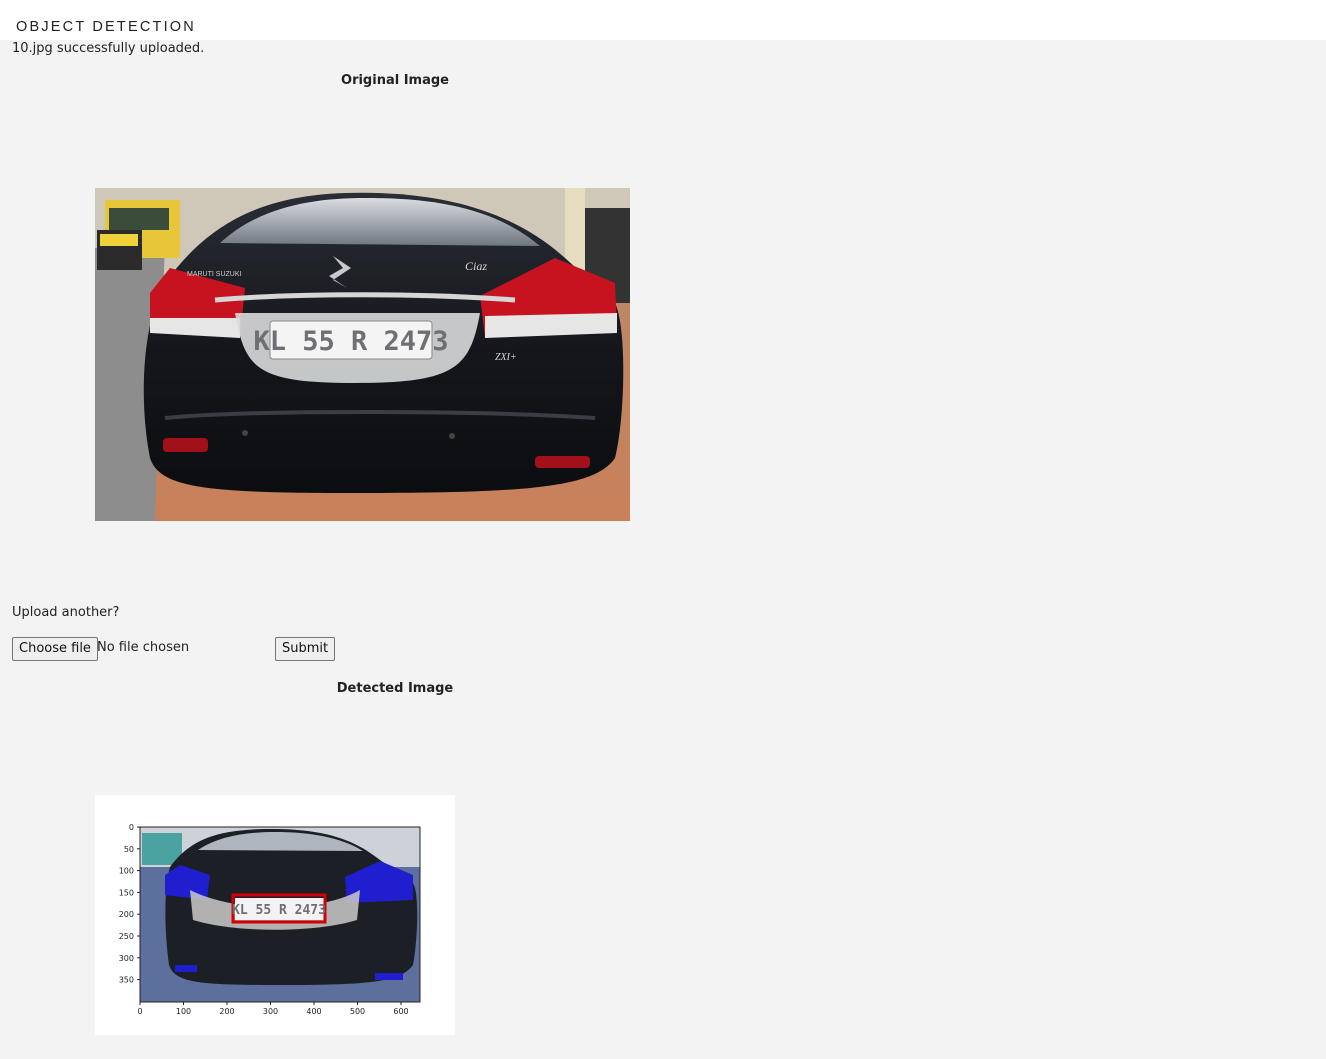 This screenshot has width=1326, height=1059. Describe the element at coordinates (129, 849) in the screenshot. I see `y-tick-label: 50` at that location.